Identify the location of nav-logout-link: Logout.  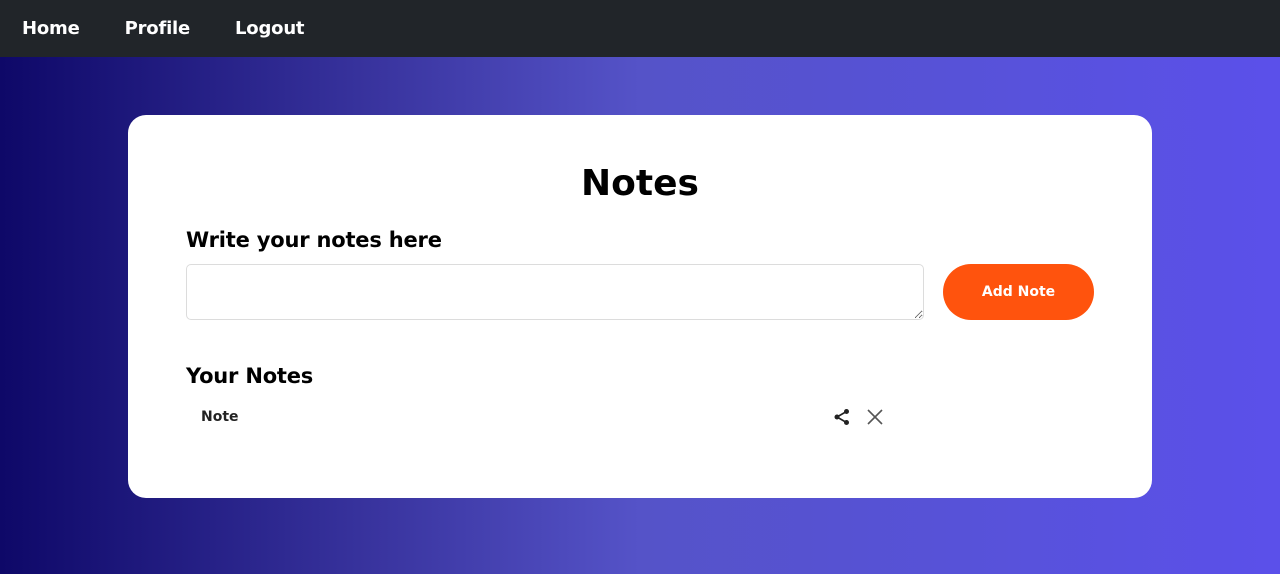
(270, 28).